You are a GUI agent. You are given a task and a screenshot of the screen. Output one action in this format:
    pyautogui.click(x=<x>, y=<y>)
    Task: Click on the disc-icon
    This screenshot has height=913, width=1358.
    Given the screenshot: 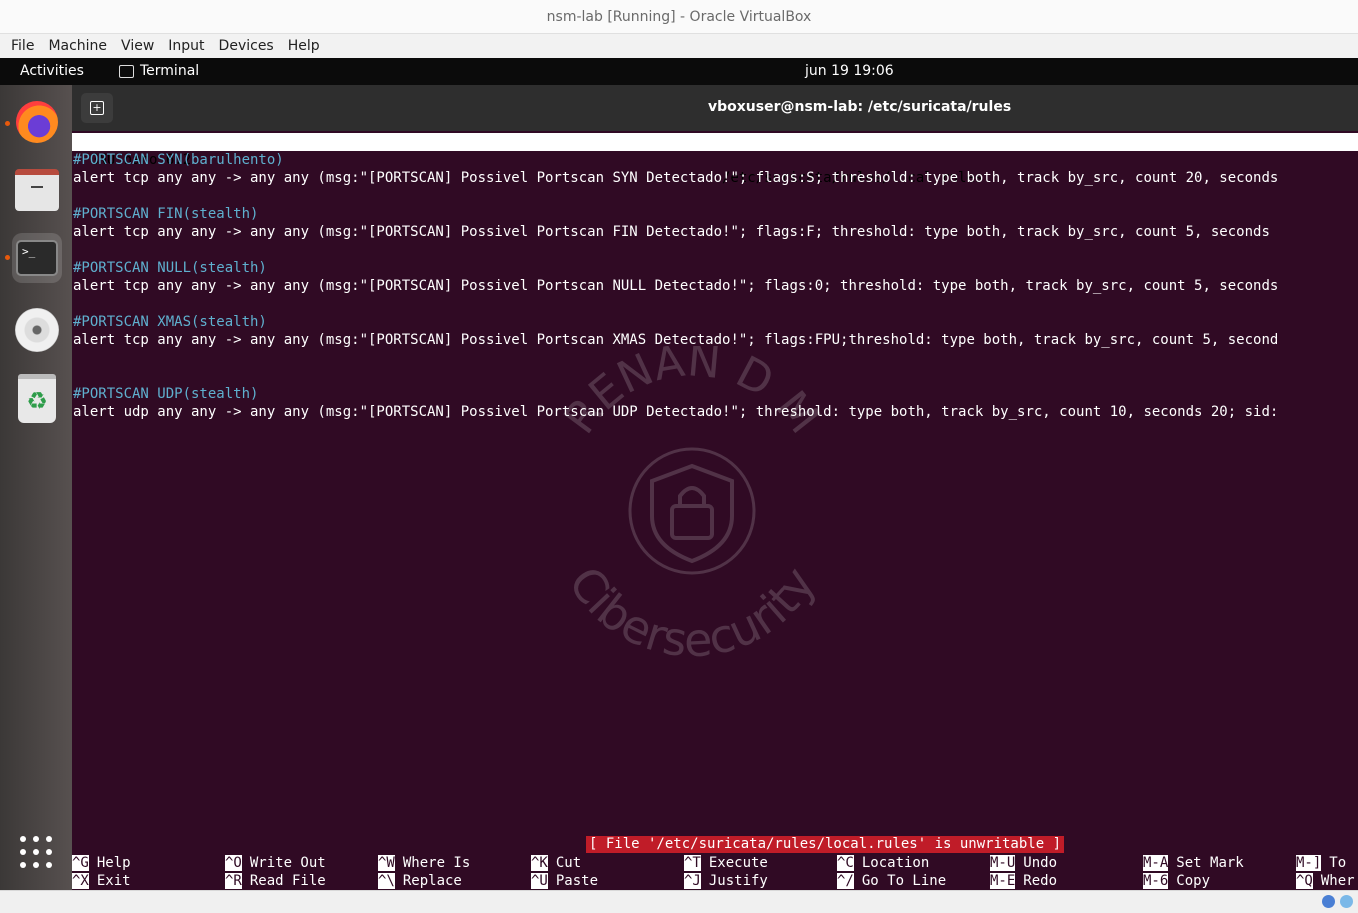 What is the action you would take?
    pyautogui.click(x=37, y=330)
    